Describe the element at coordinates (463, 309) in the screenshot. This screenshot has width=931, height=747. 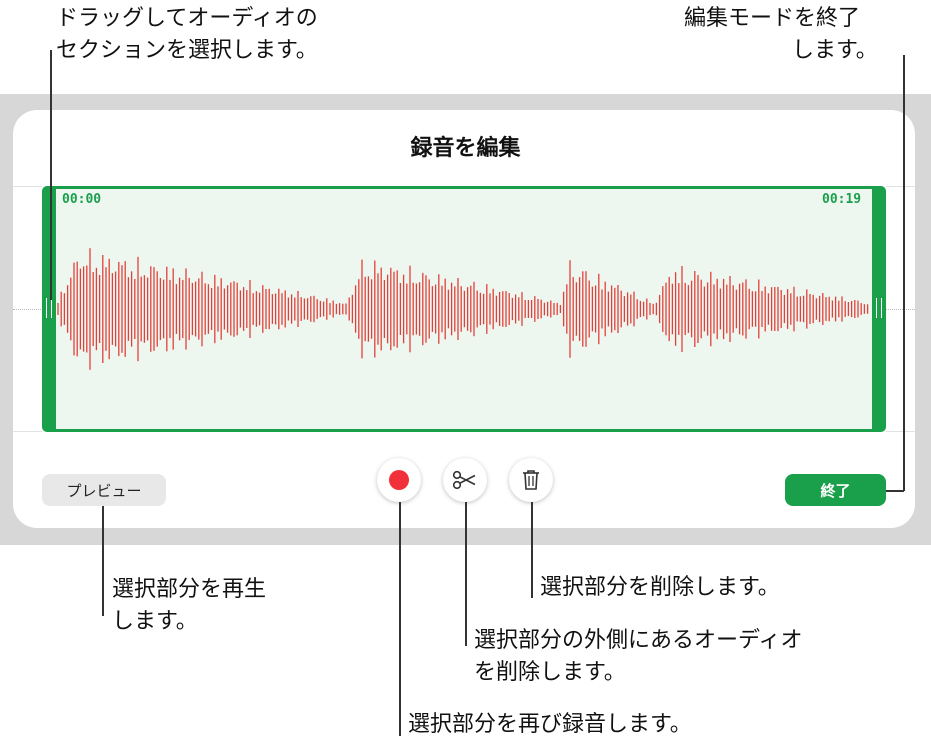
I see `waveform` at that location.